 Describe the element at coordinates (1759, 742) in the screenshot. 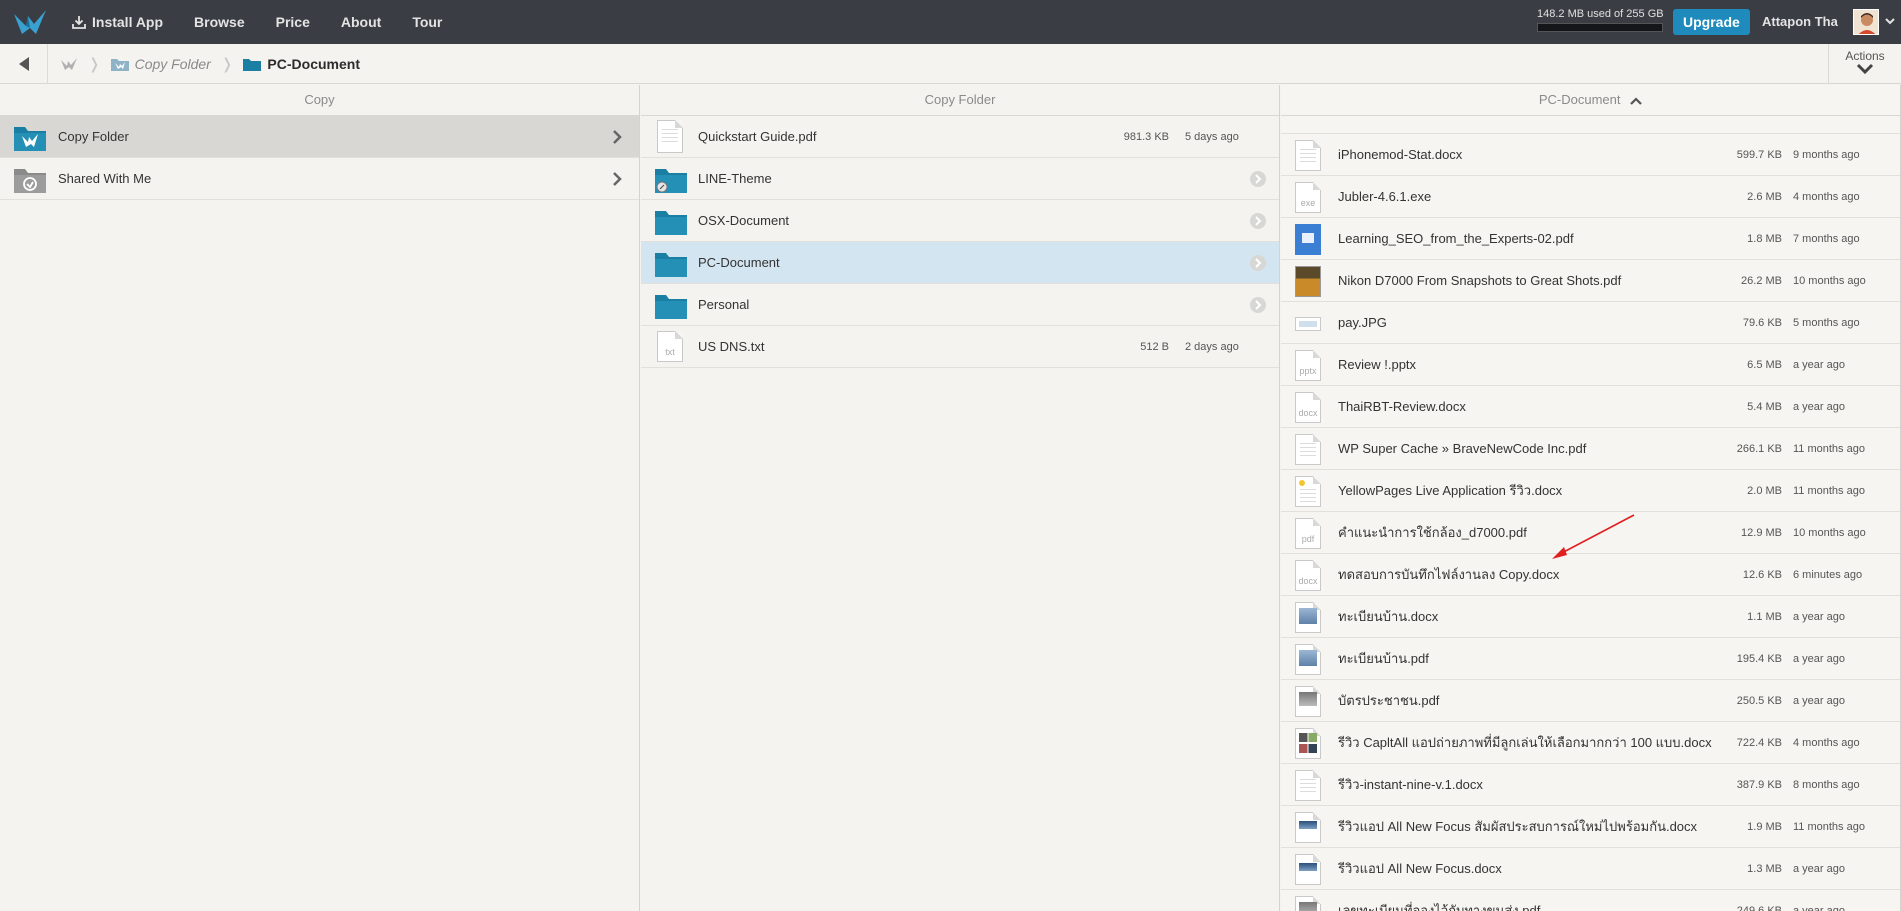

I see `item-size: 722.4 KB` at that location.